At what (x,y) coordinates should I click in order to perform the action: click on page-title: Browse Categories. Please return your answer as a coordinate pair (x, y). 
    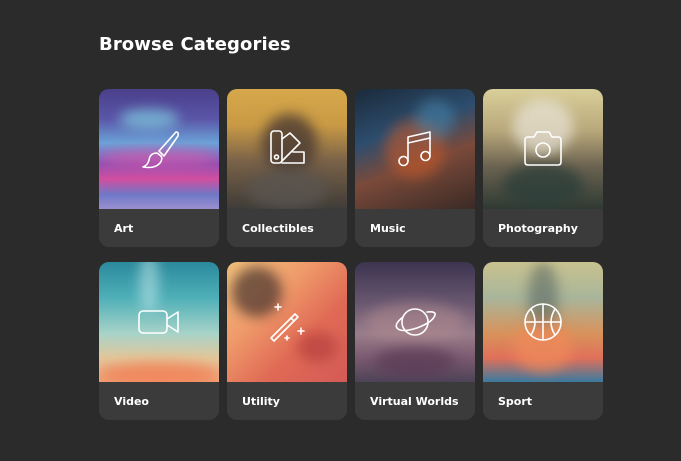
    Looking at the image, I should click on (195, 44).